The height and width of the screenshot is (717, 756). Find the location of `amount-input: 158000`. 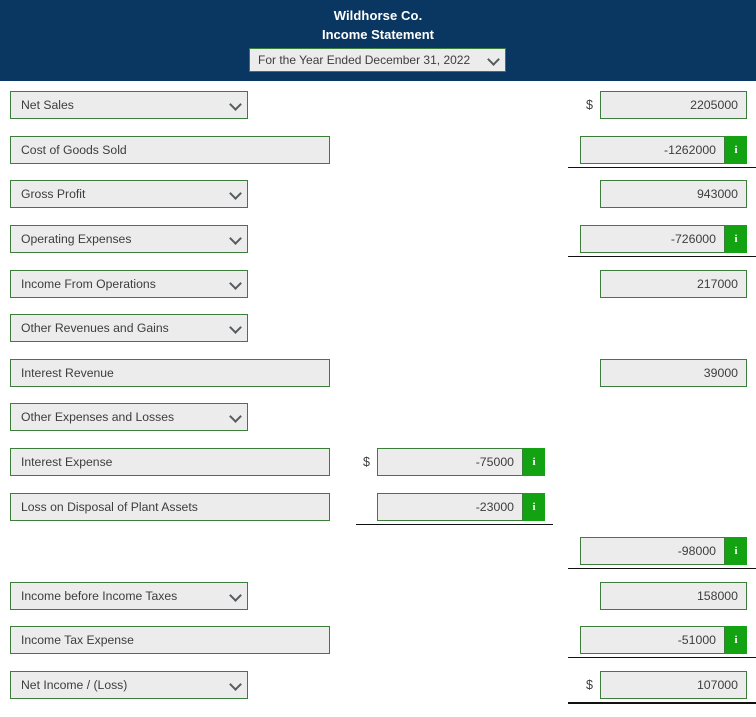

amount-input: 158000 is located at coordinates (673, 595).